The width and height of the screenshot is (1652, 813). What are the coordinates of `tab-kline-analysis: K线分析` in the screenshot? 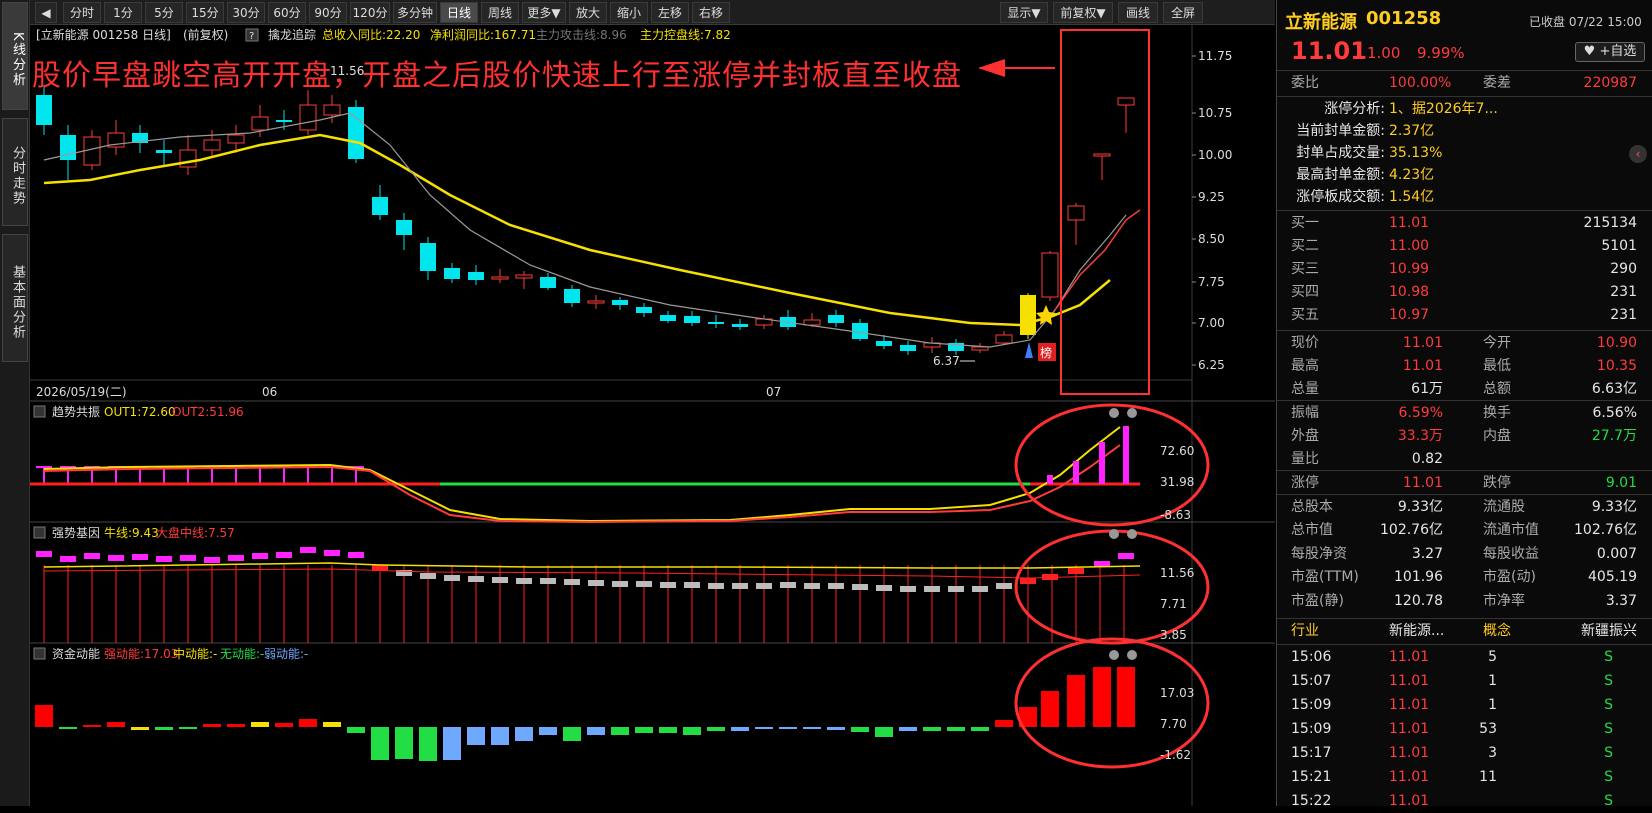 It's located at (15, 56).